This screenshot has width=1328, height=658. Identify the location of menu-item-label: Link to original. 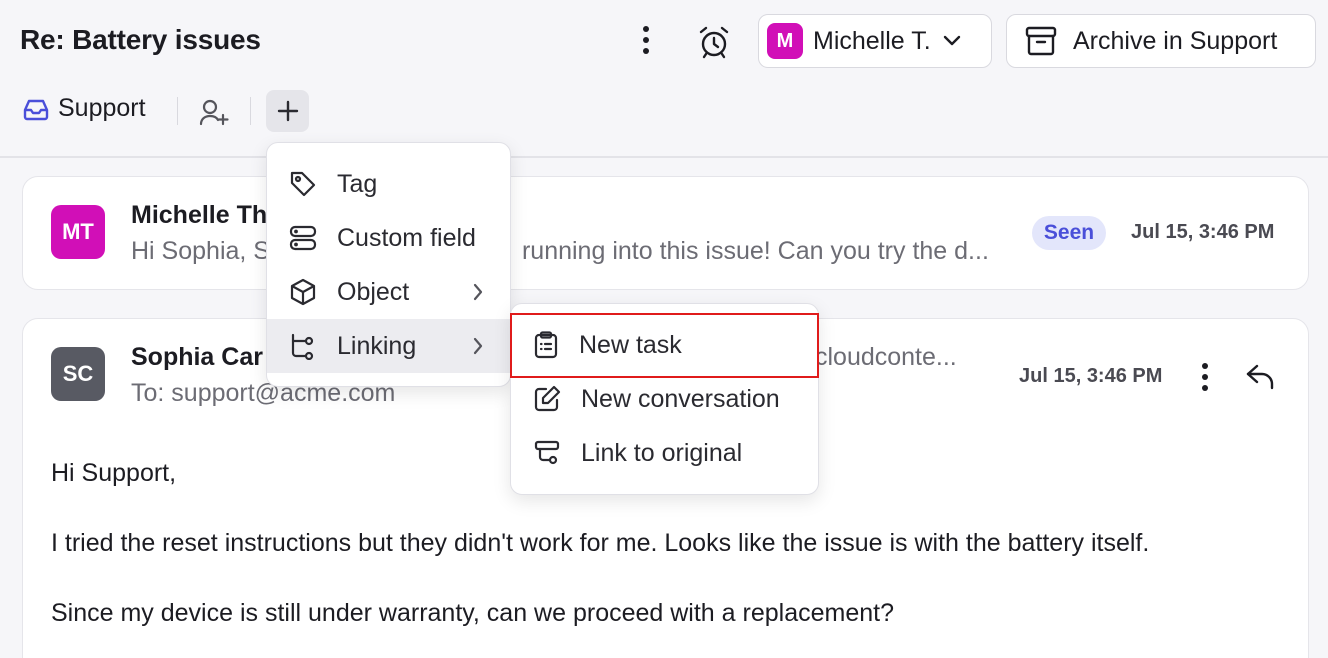
(662, 452).